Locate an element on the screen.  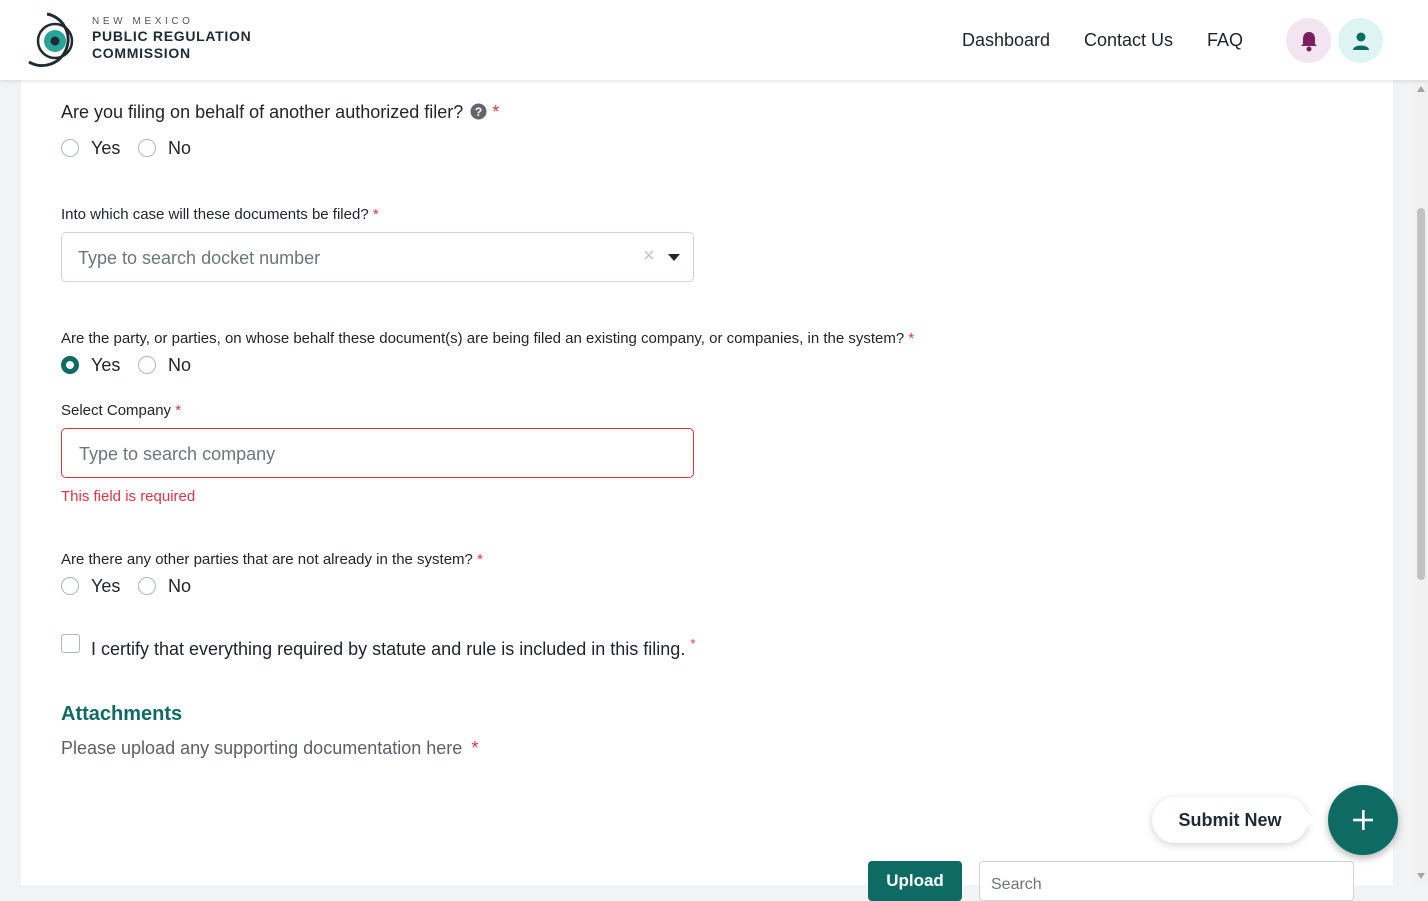
notifications-button is located at coordinates (1308, 40).